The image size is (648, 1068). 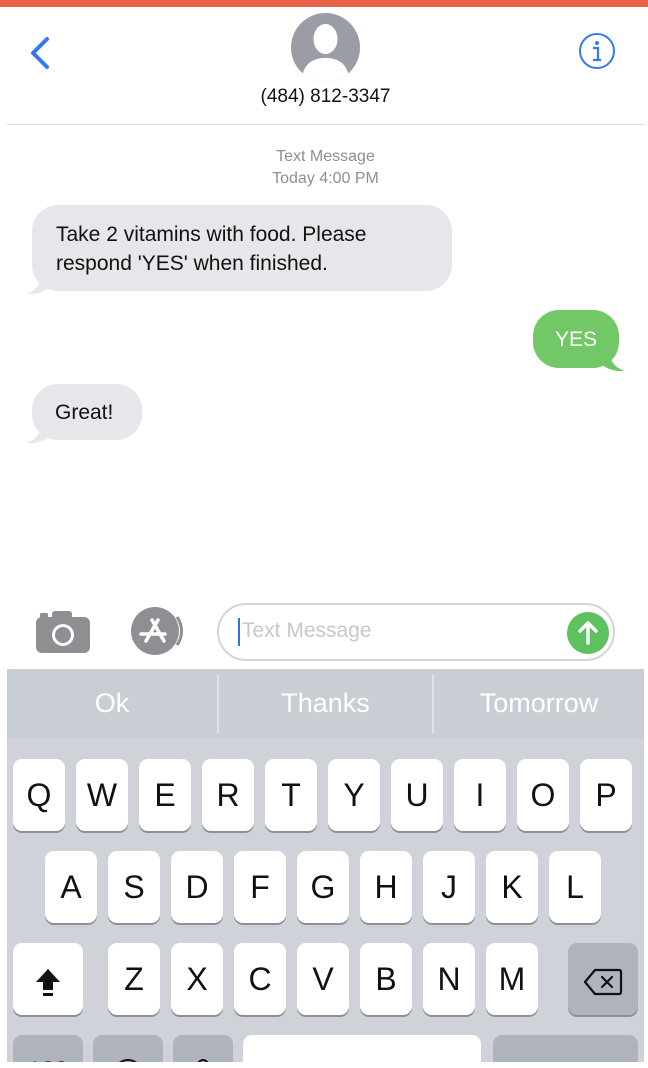 What do you see at coordinates (203, 1060) in the screenshot?
I see `microphone-icon` at bounding box center [203, 1060].